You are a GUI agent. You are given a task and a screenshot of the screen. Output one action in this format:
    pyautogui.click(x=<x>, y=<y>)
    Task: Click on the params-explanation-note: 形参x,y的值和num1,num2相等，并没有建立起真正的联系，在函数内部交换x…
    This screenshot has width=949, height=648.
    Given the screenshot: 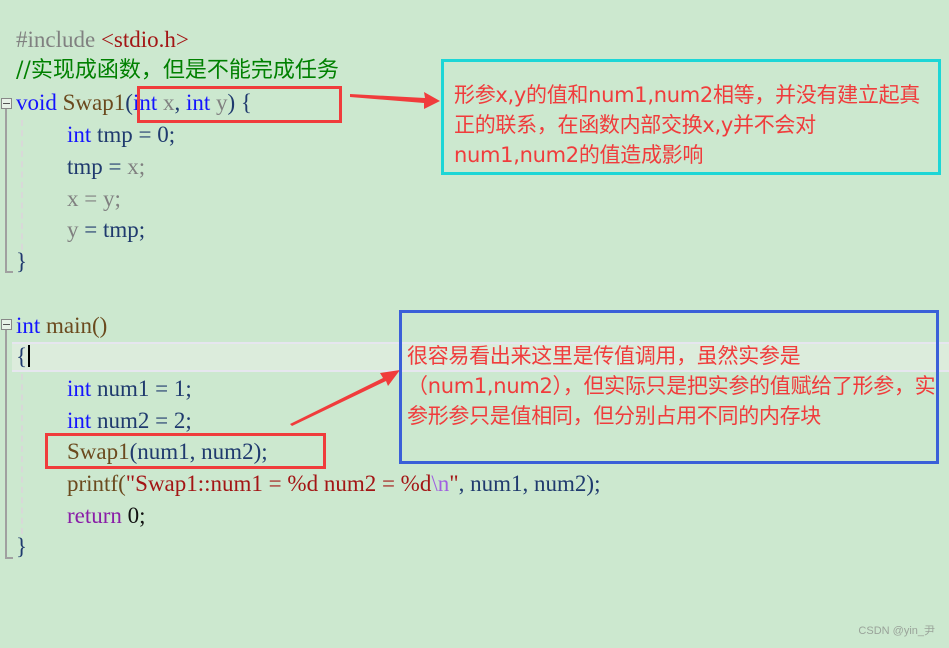 What is the action you would take?
    pyautogui.click(x=691, y=117)
    